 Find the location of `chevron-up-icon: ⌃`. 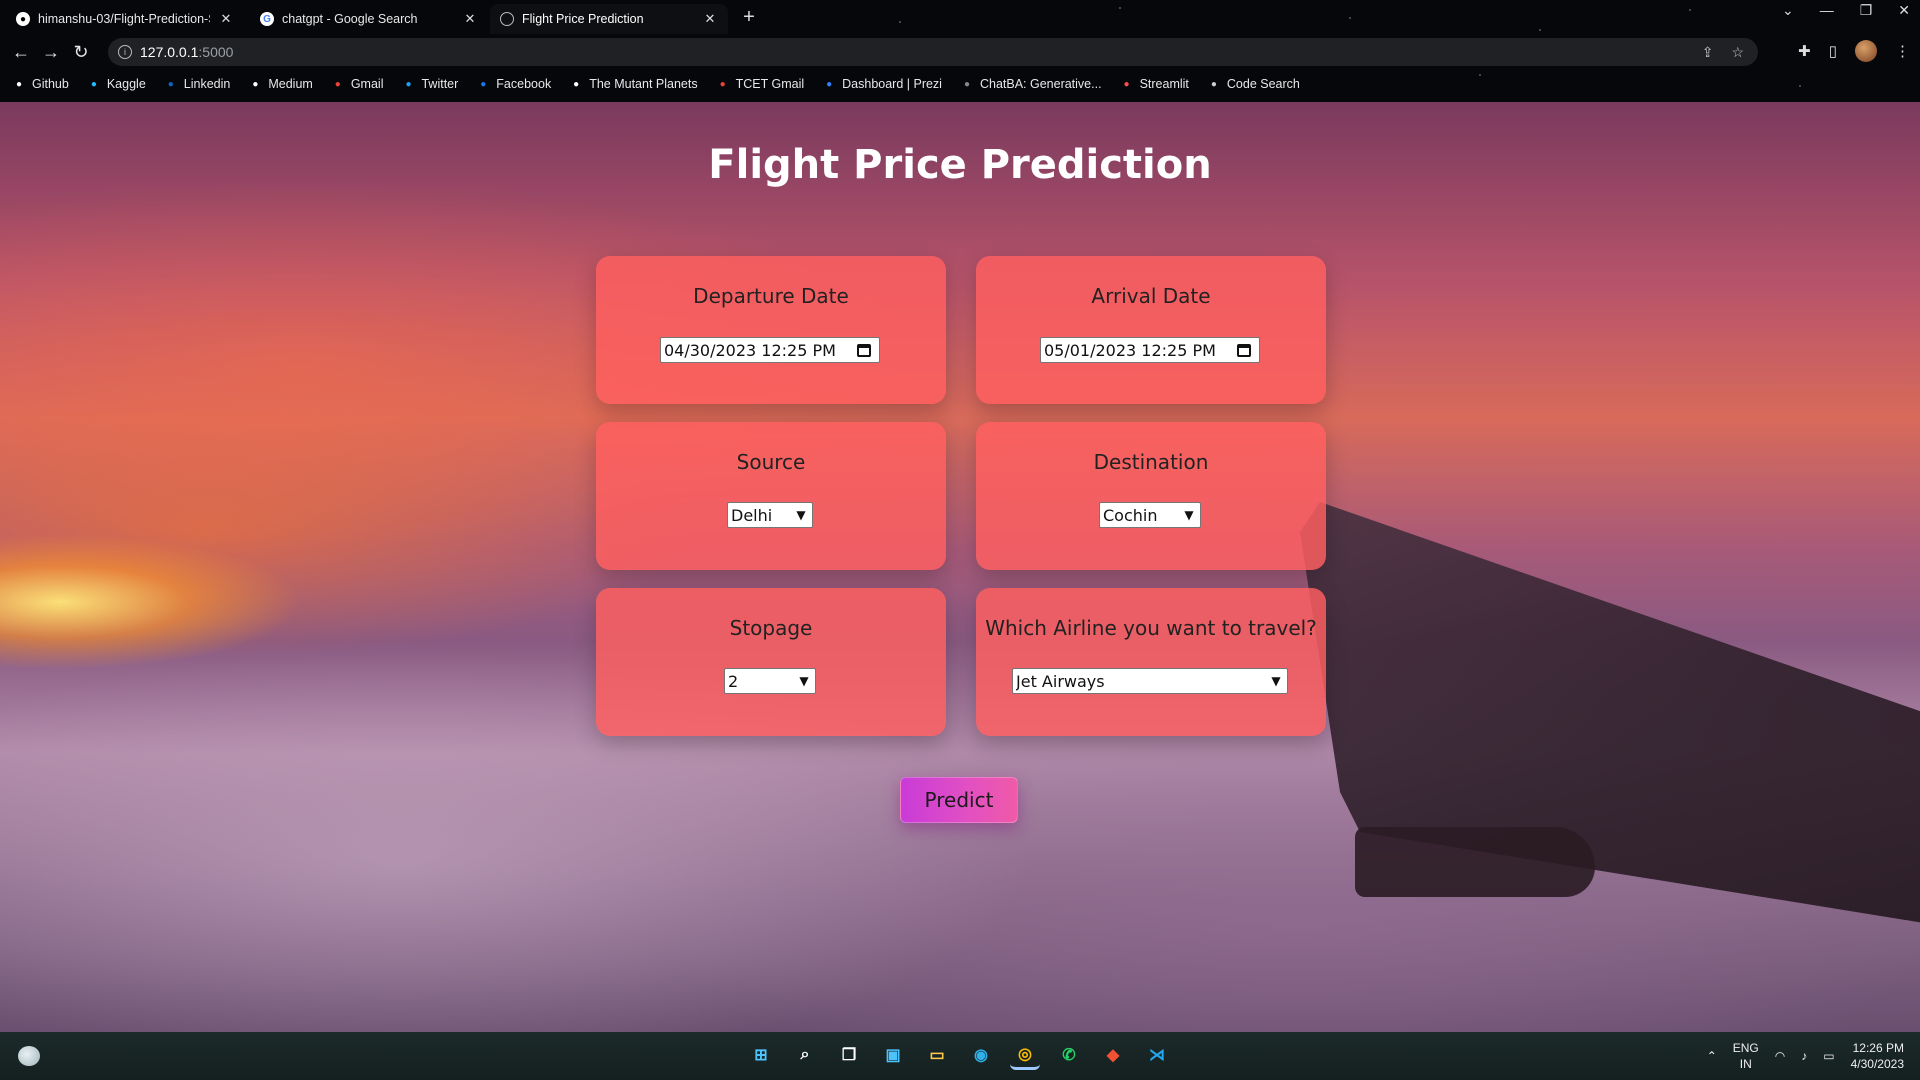

chevron-up-icon: ⌃ is located at coordinates (1712, 1056).